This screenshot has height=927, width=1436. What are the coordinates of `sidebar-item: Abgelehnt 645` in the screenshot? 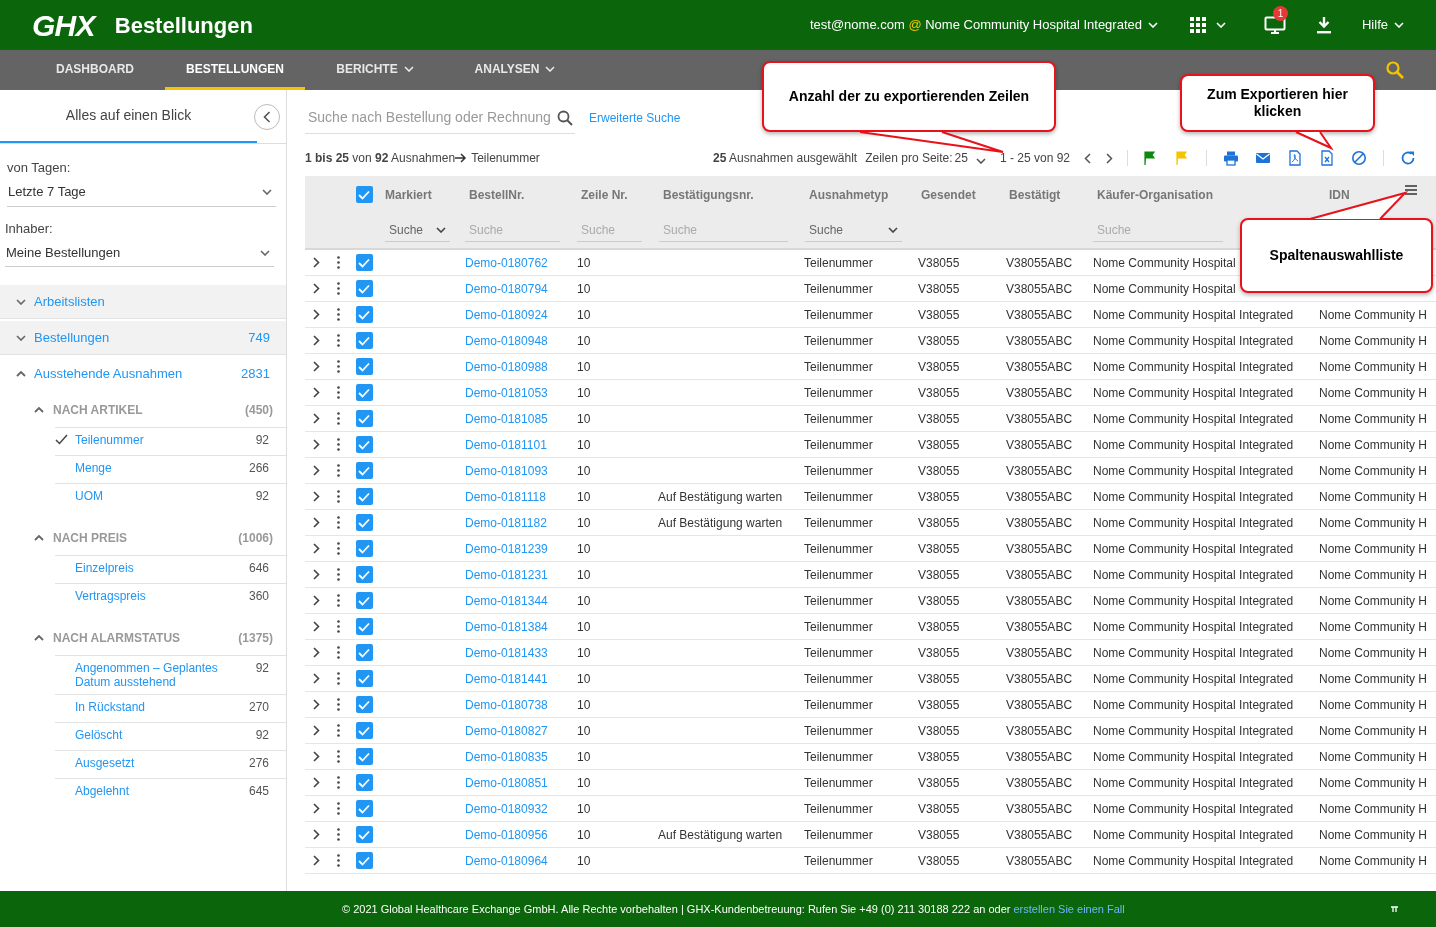 It's located at (170, 792).